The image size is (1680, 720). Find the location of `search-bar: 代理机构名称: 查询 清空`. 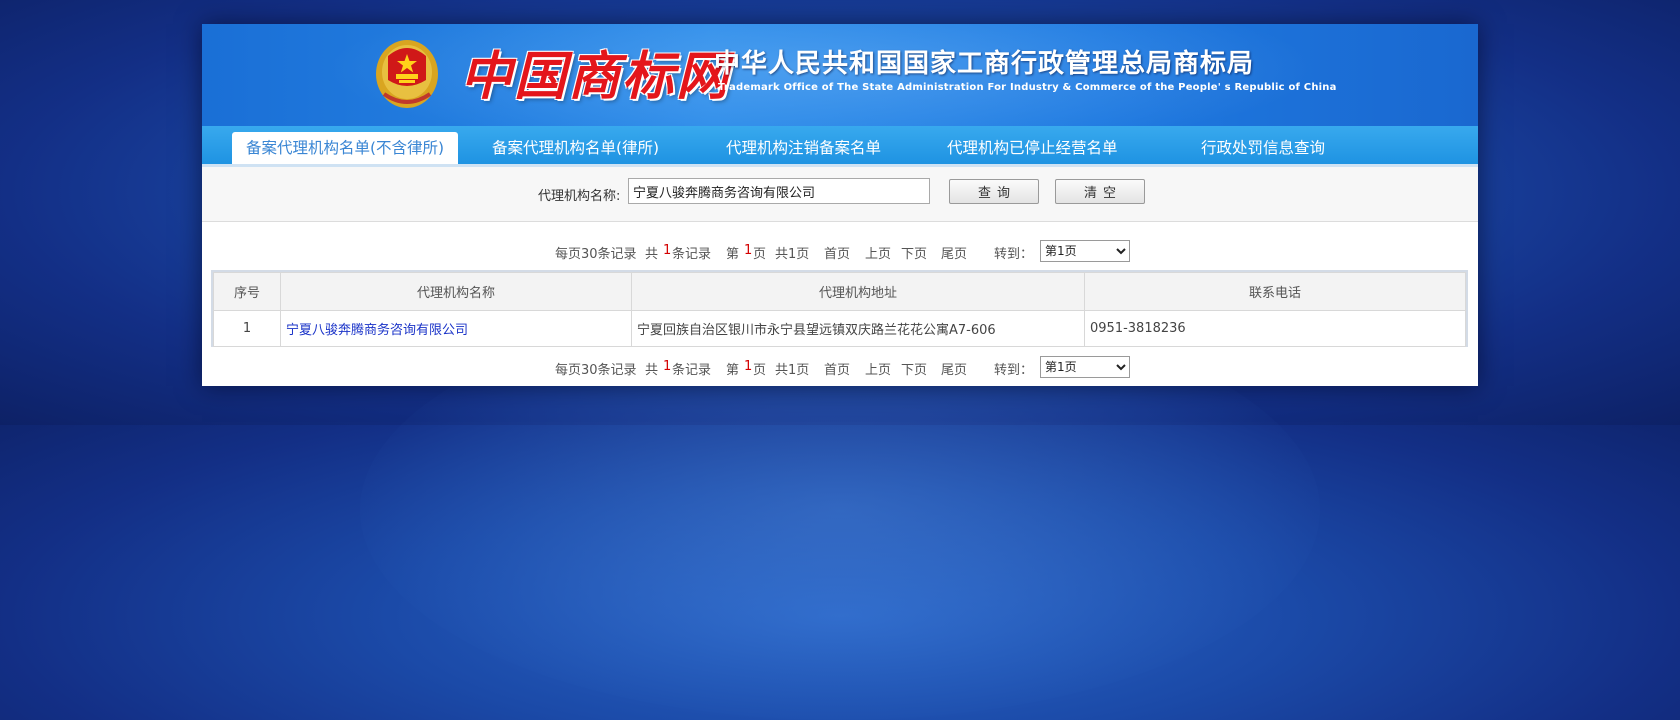

search-bar: 代理机构名称: 查询 清空 is located at coordinates (840, 194).